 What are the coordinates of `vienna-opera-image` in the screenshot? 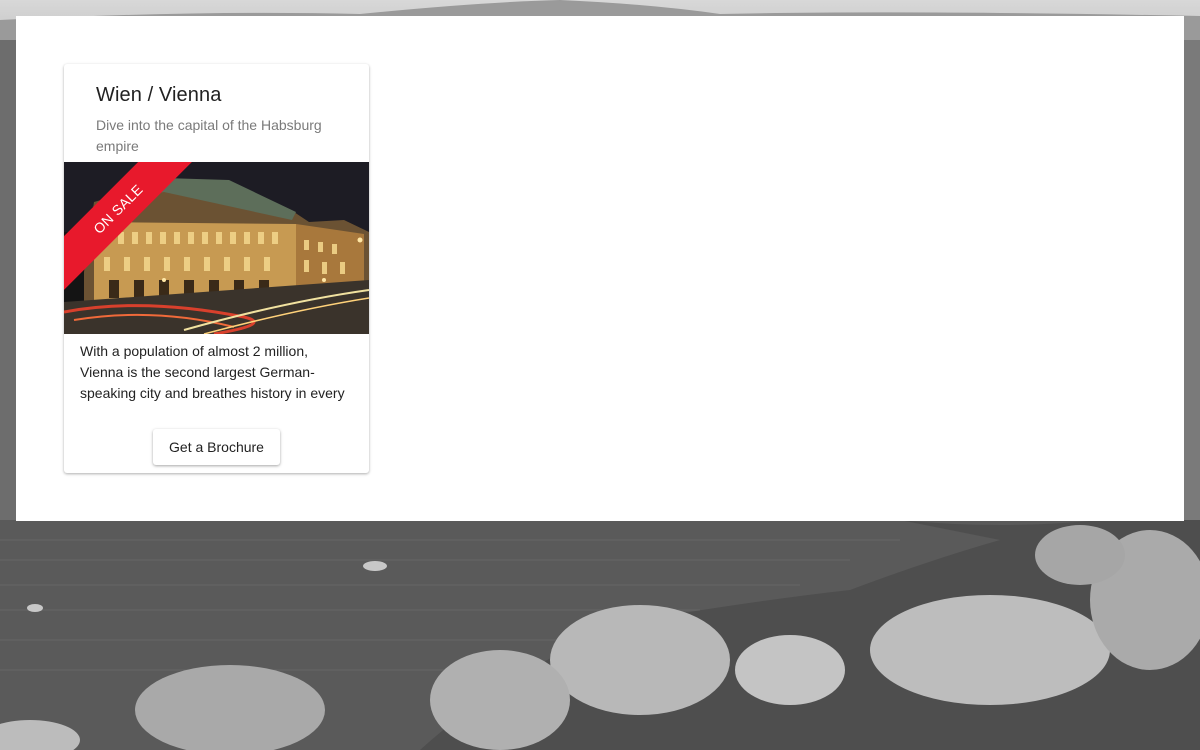 It's located at (216, 248).